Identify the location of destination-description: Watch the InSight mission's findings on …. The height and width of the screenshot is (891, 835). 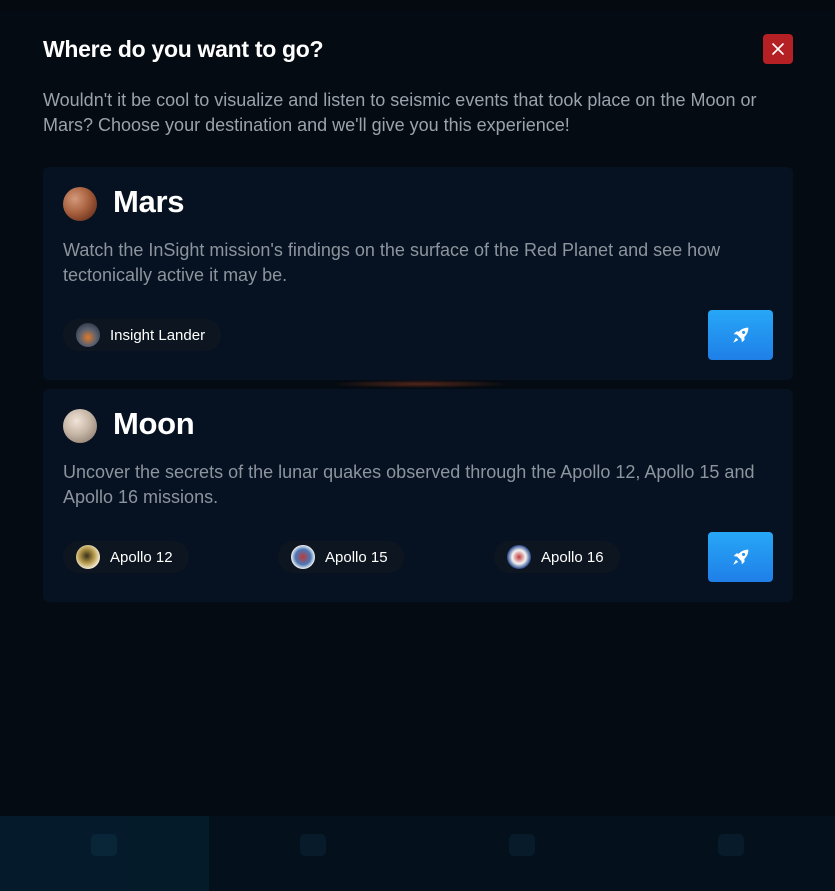
(392, 262).